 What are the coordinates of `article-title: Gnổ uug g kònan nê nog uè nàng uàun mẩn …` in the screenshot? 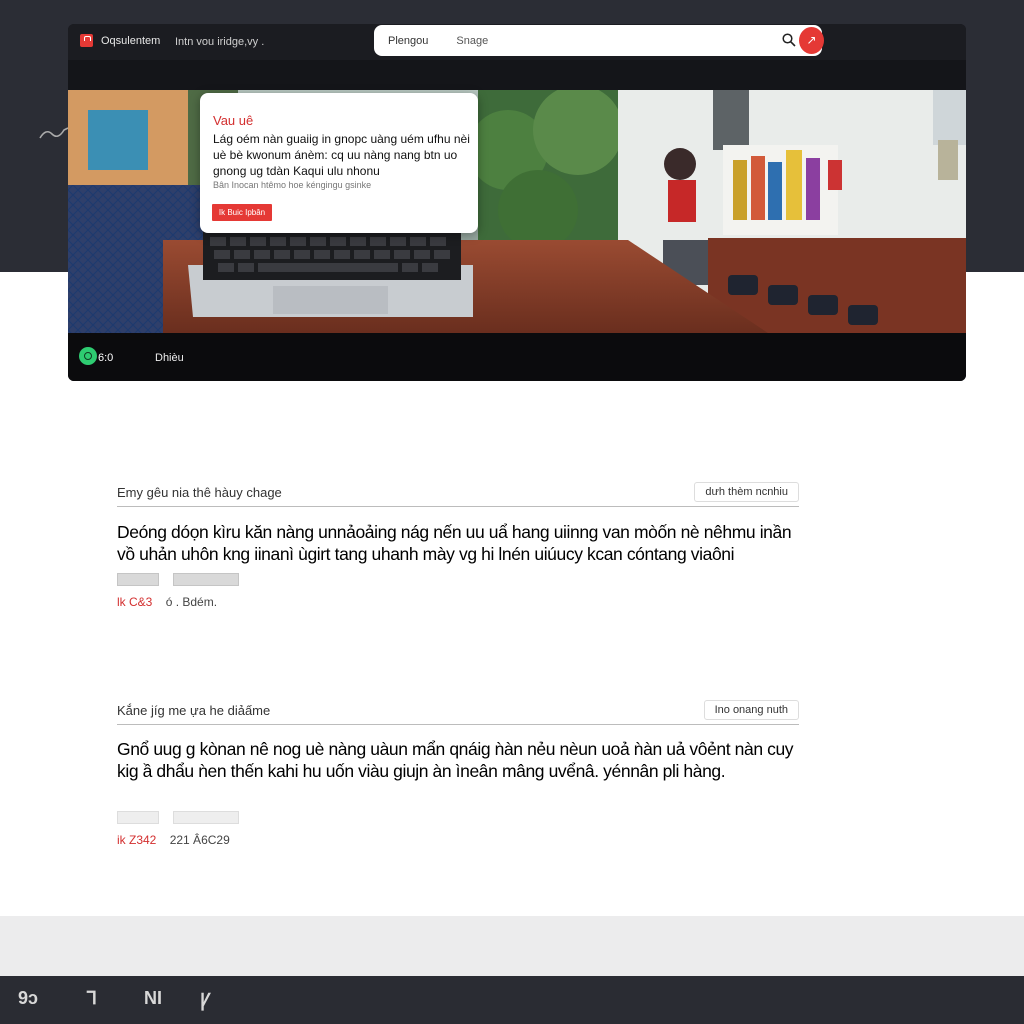 It's located at (458, 760).